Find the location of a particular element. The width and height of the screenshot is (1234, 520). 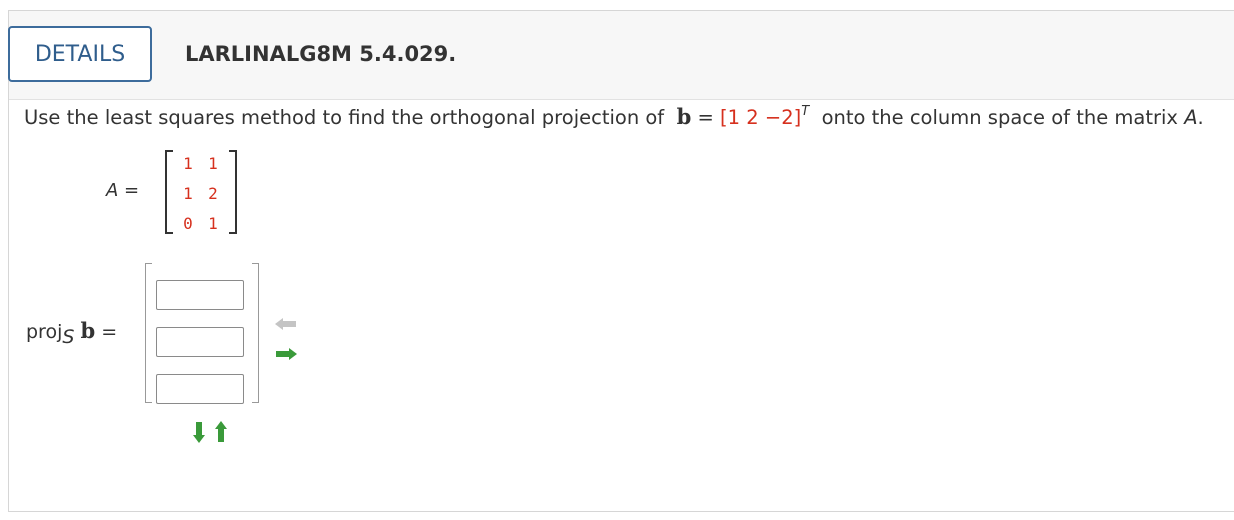

remove-column-arrow-icon is located at coordinates (286, 324).